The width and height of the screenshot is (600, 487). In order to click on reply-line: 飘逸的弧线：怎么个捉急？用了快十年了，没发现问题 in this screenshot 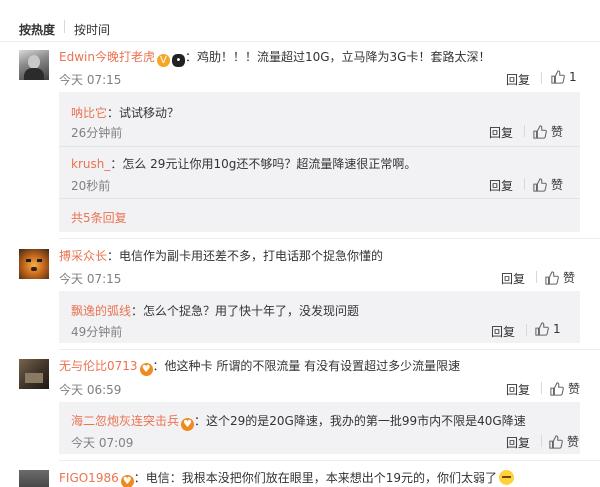, I will do `click(215, 310)`.